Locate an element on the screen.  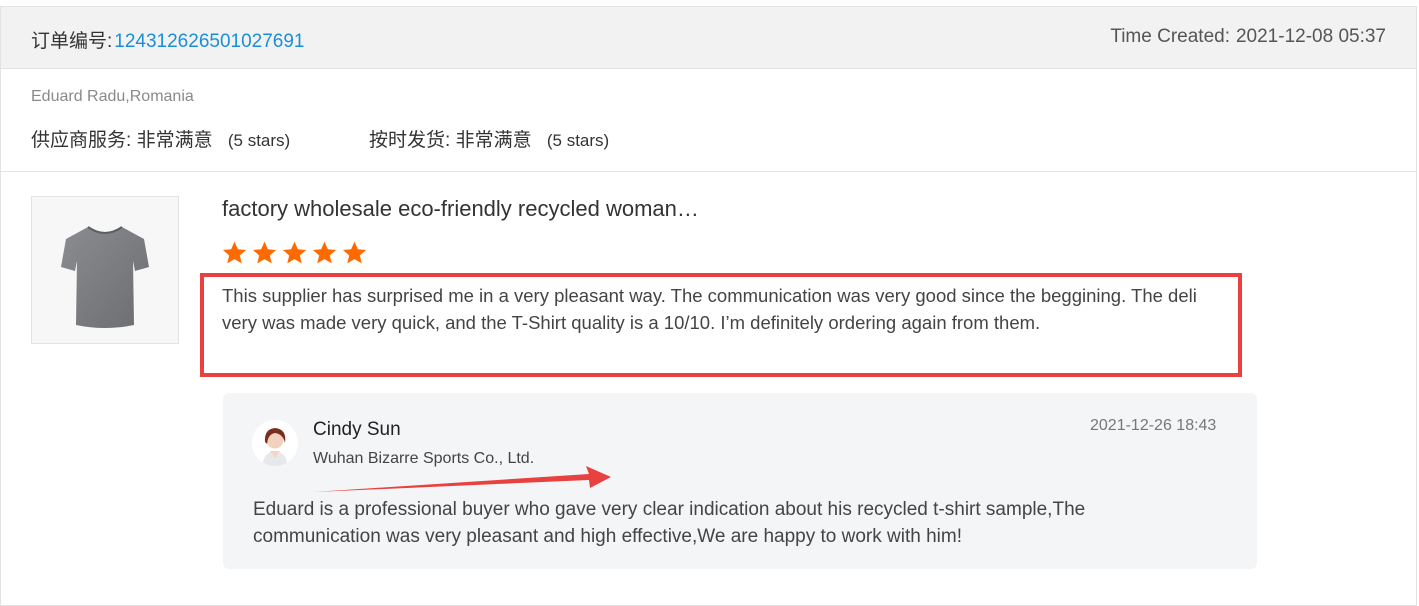
reply-company-name: Wuhan Bizarre Sports Co., Ltd. is located at coordinates (423, 459).